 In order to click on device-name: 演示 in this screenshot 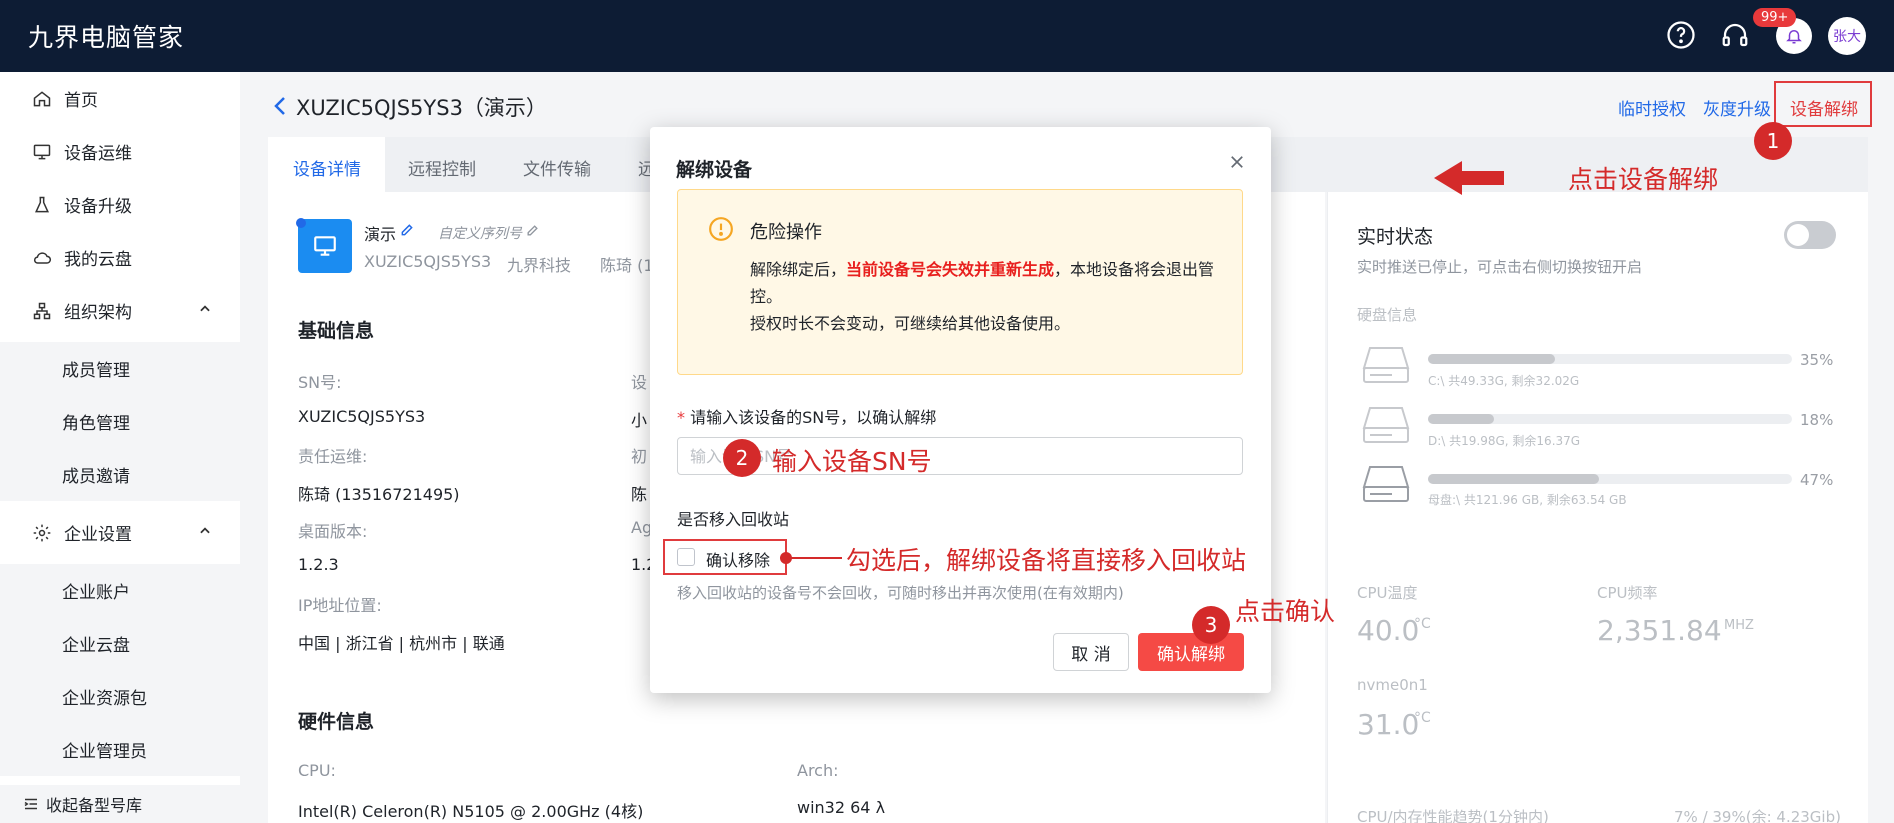, I will do `click(380, 234)`.